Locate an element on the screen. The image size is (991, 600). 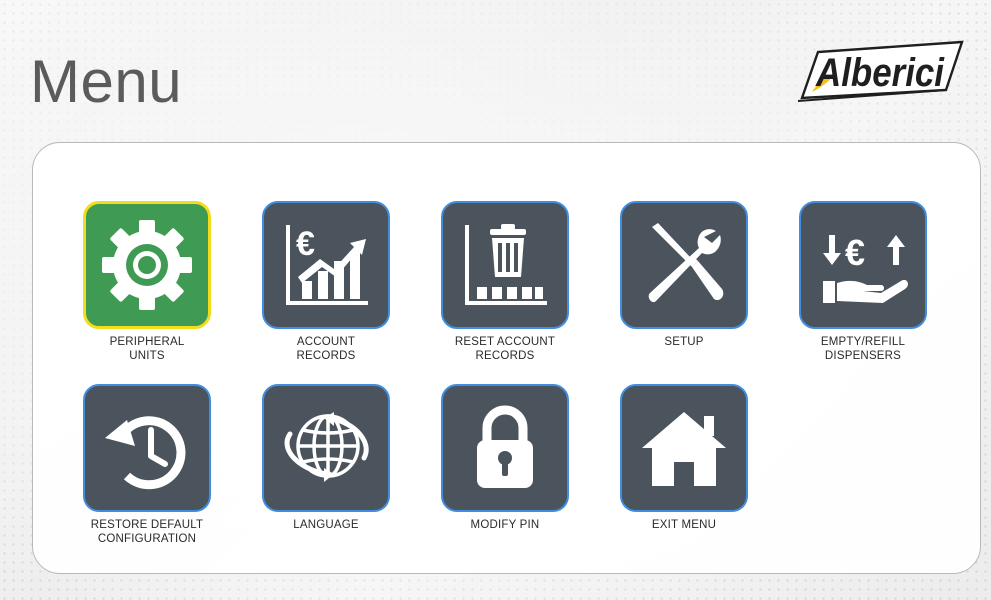
empty-refill-dispensers-label: EMPTY/REFILL DISPENSERS is located at coordinates (863, 349).